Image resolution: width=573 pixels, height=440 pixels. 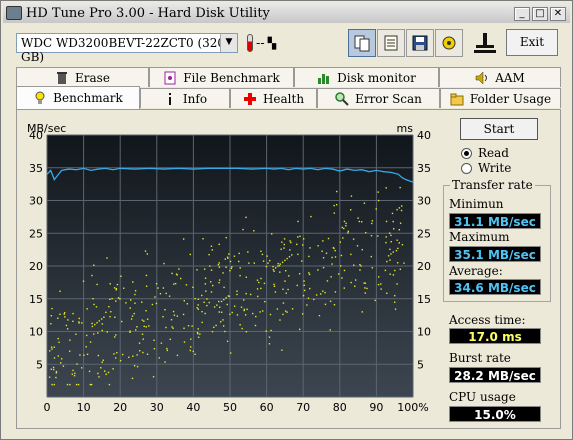 What do you see at coordinates (228, 43) in the screenshot?
I see `chevron-down-icon: ▼` at bounding box center [228, 43].